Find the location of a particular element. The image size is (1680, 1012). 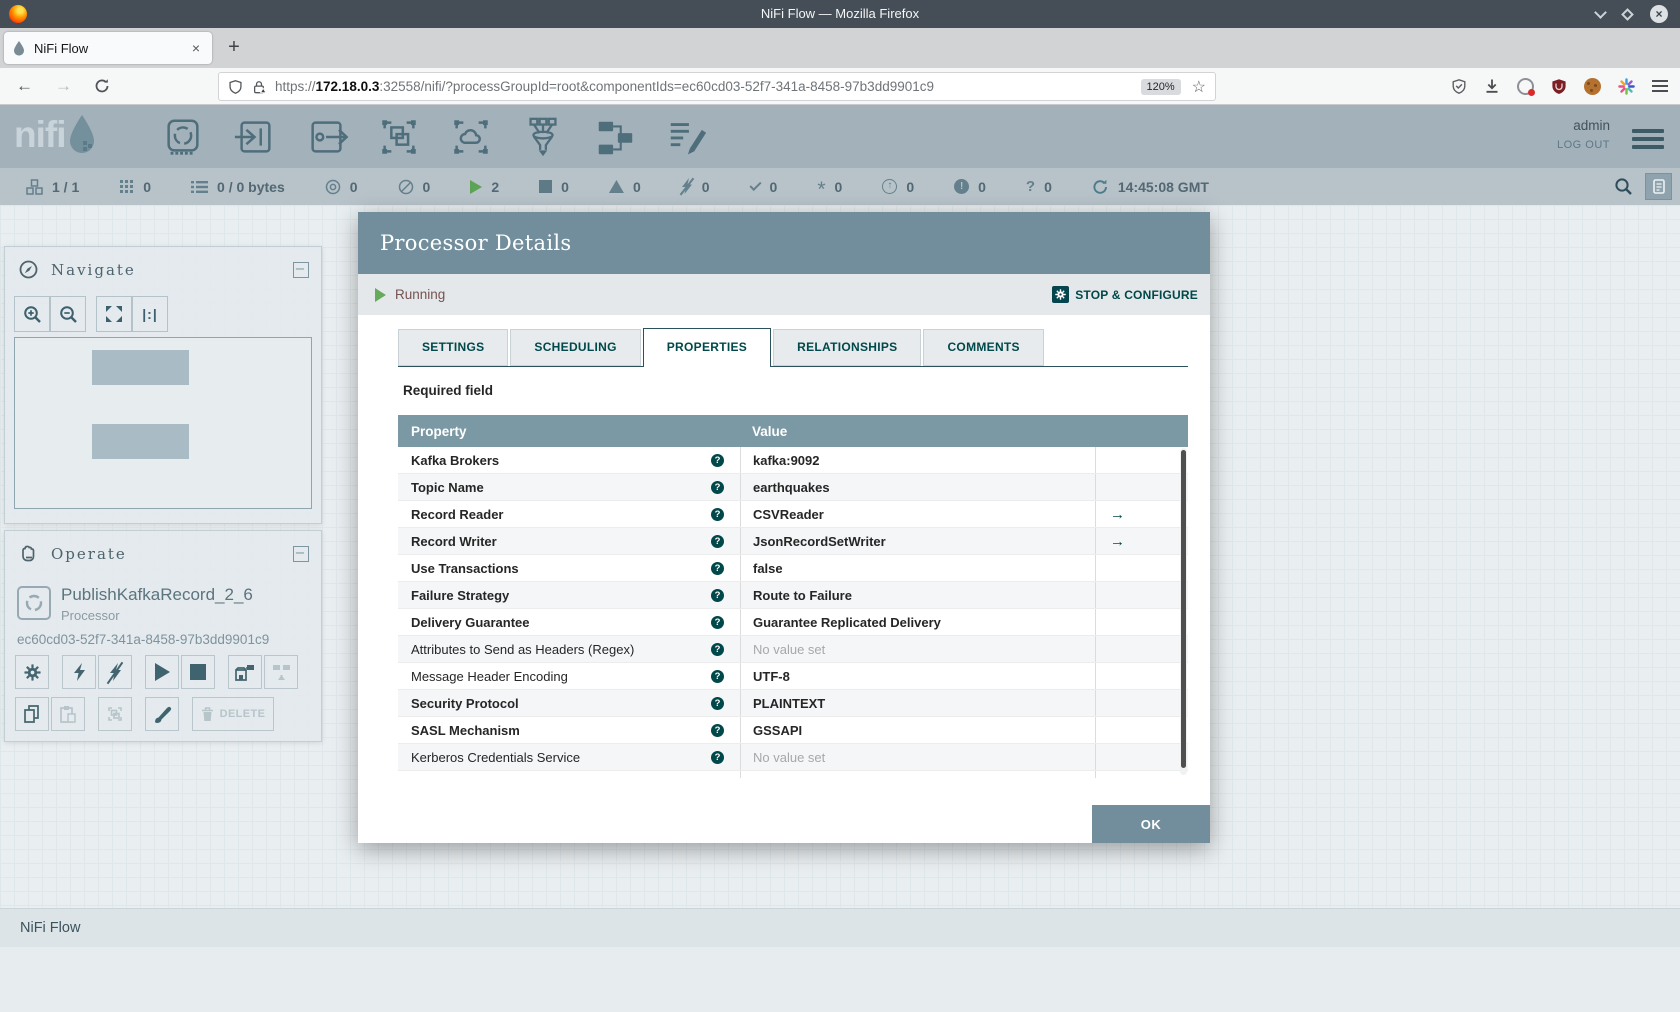

tab-close-icon: × is located at coordinates (196, 48).